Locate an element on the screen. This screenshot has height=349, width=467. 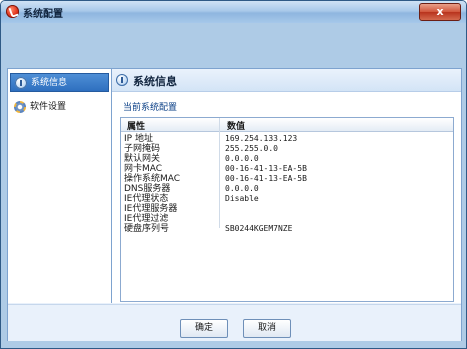
panel-header: 系统信息 is located at coordinates (286, 80).